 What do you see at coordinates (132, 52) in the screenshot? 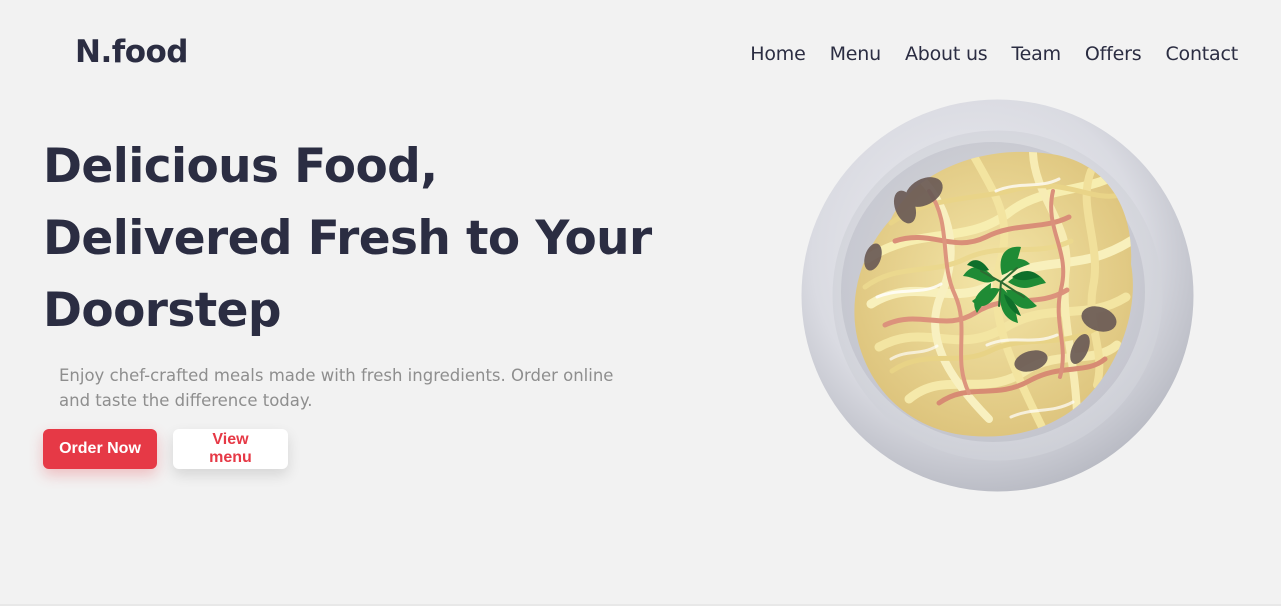
I see `brand-logo: N.food` at bounding box center [132, 52].